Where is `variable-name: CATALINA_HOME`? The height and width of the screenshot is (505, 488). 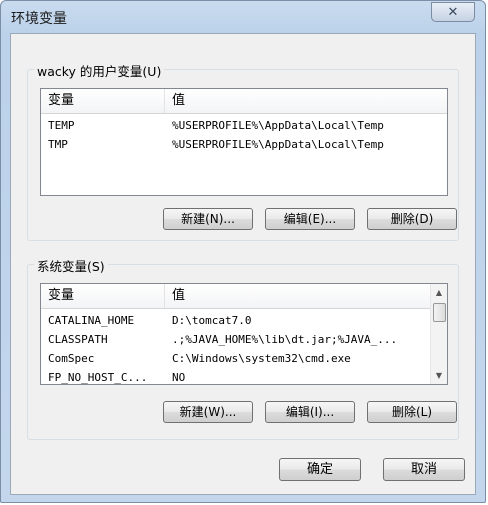
variable-name: CATALINA_HOME is located at coordinates (91, 320).